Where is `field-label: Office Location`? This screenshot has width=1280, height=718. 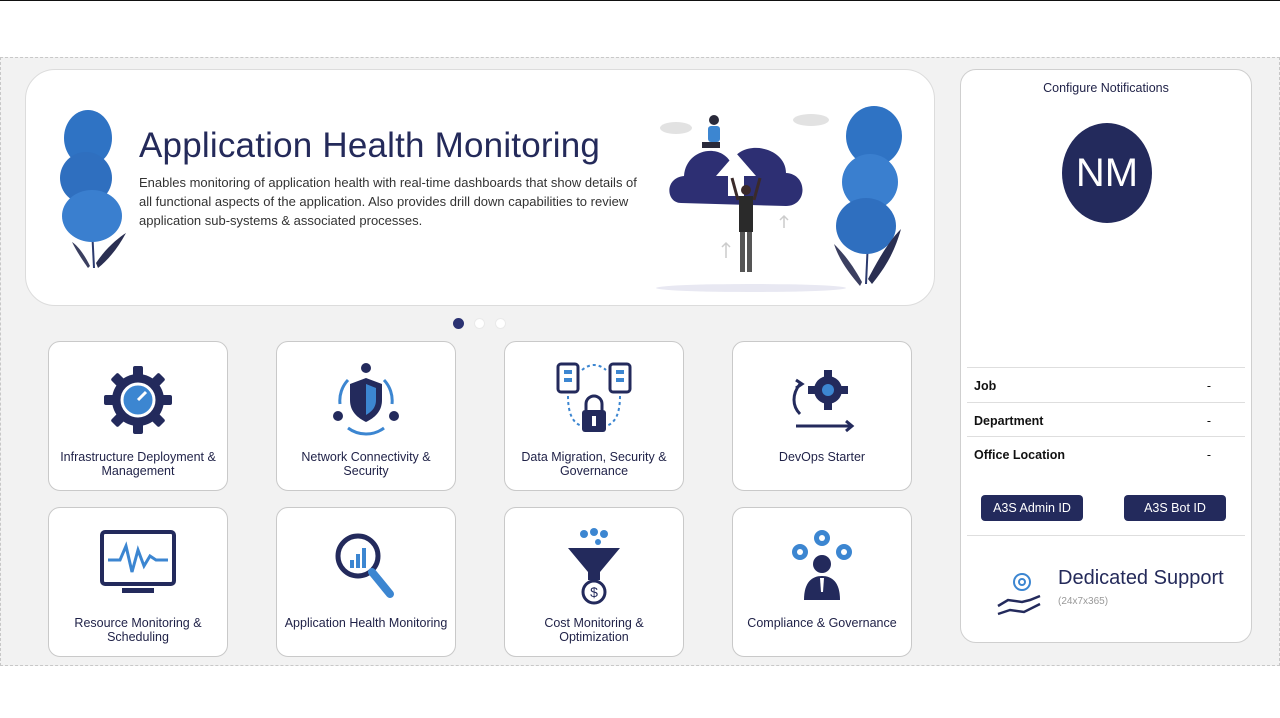
field-label: Office Location is located at coordinates (1019, 455).